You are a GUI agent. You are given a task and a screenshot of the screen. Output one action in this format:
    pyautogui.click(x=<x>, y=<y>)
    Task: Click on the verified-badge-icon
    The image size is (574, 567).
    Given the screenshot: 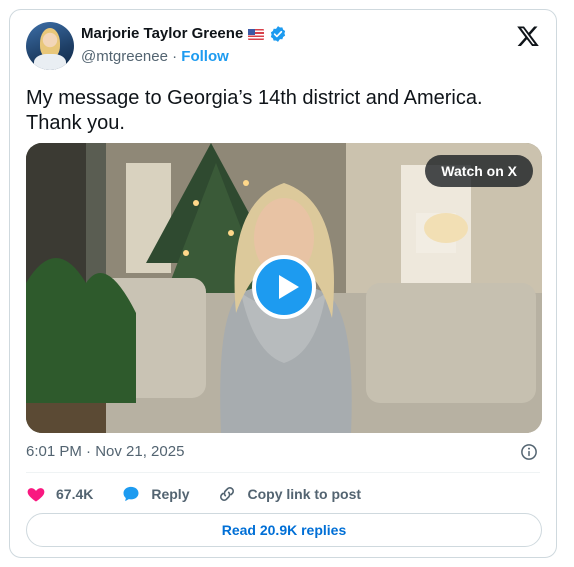 What is the action you would take?
    pyautogui.click(x=278, y=34)
    